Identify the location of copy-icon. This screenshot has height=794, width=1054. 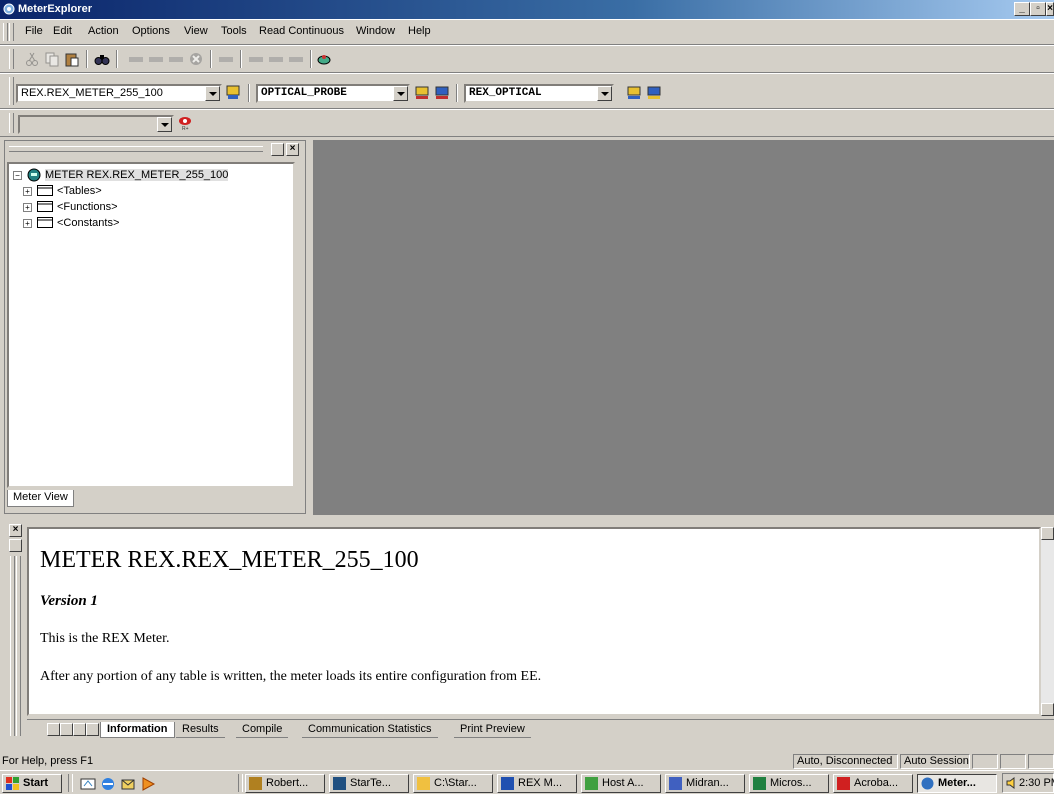
(52, 59).